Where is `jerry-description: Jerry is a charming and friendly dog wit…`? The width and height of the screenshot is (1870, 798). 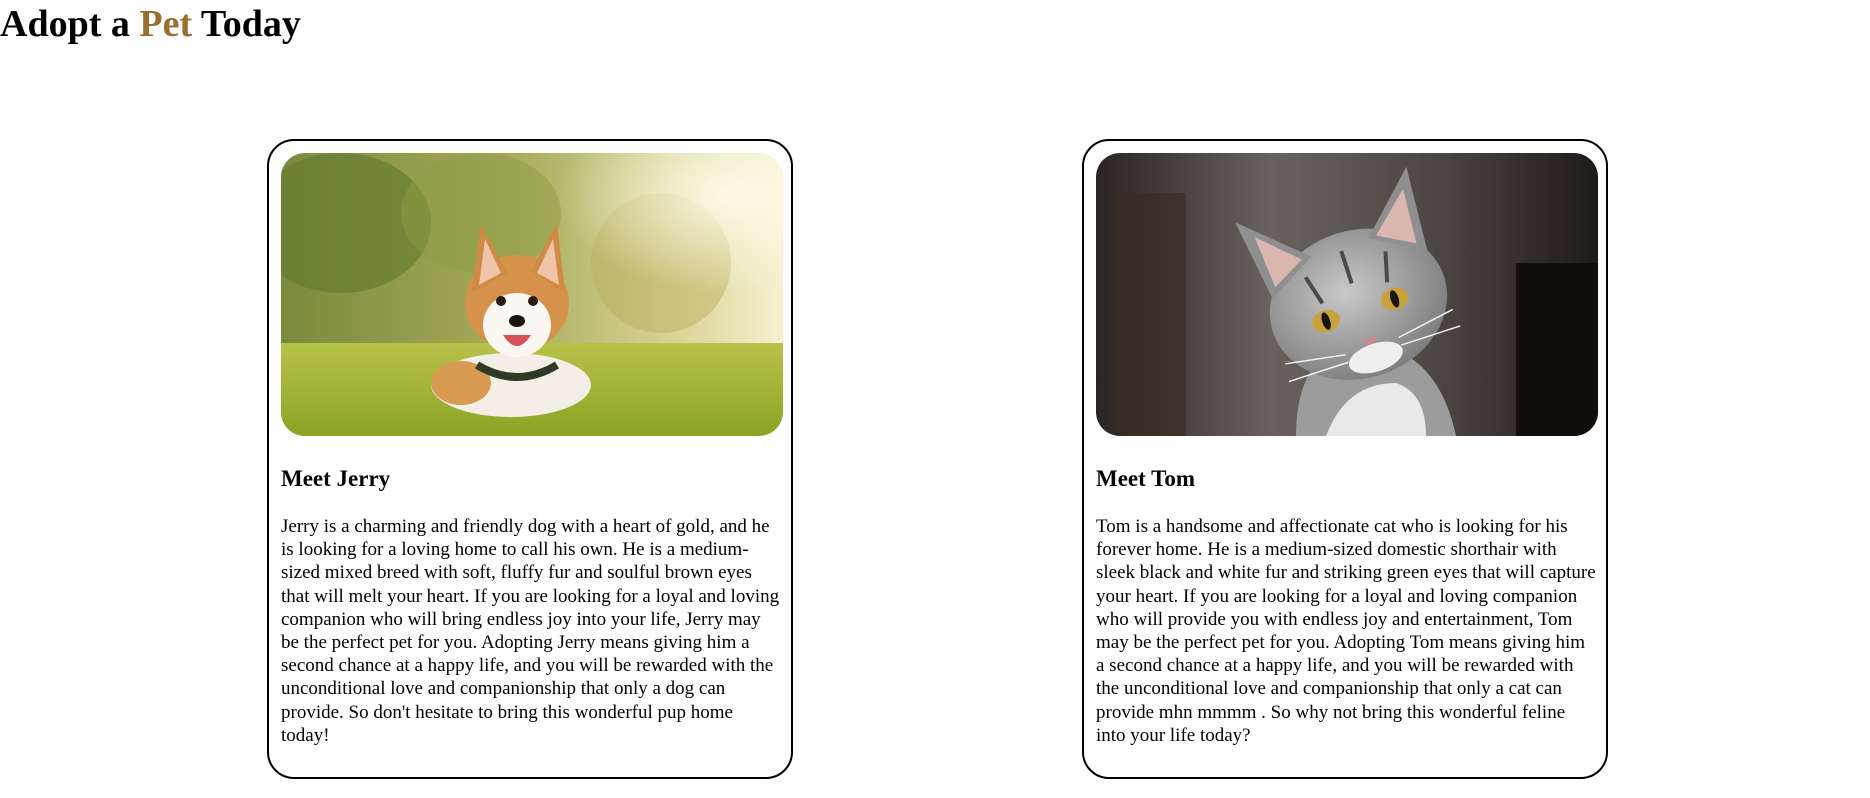
jerry-description: Jerry is a charming and friendly dog wit… is located at coordinates (530, 631).